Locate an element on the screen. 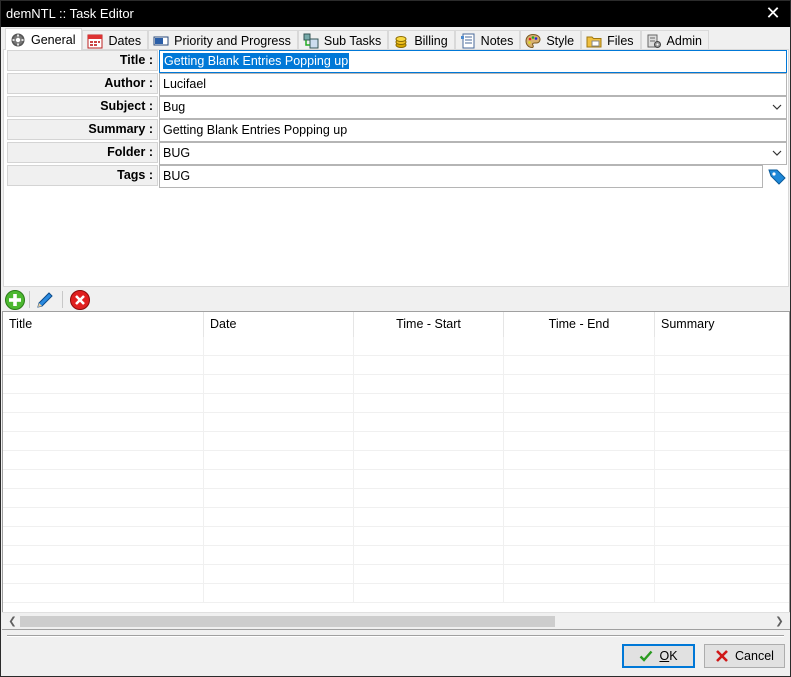 This screenshot has height=677, width=791. tags-field: BUG is located at coordinates (461, 176).